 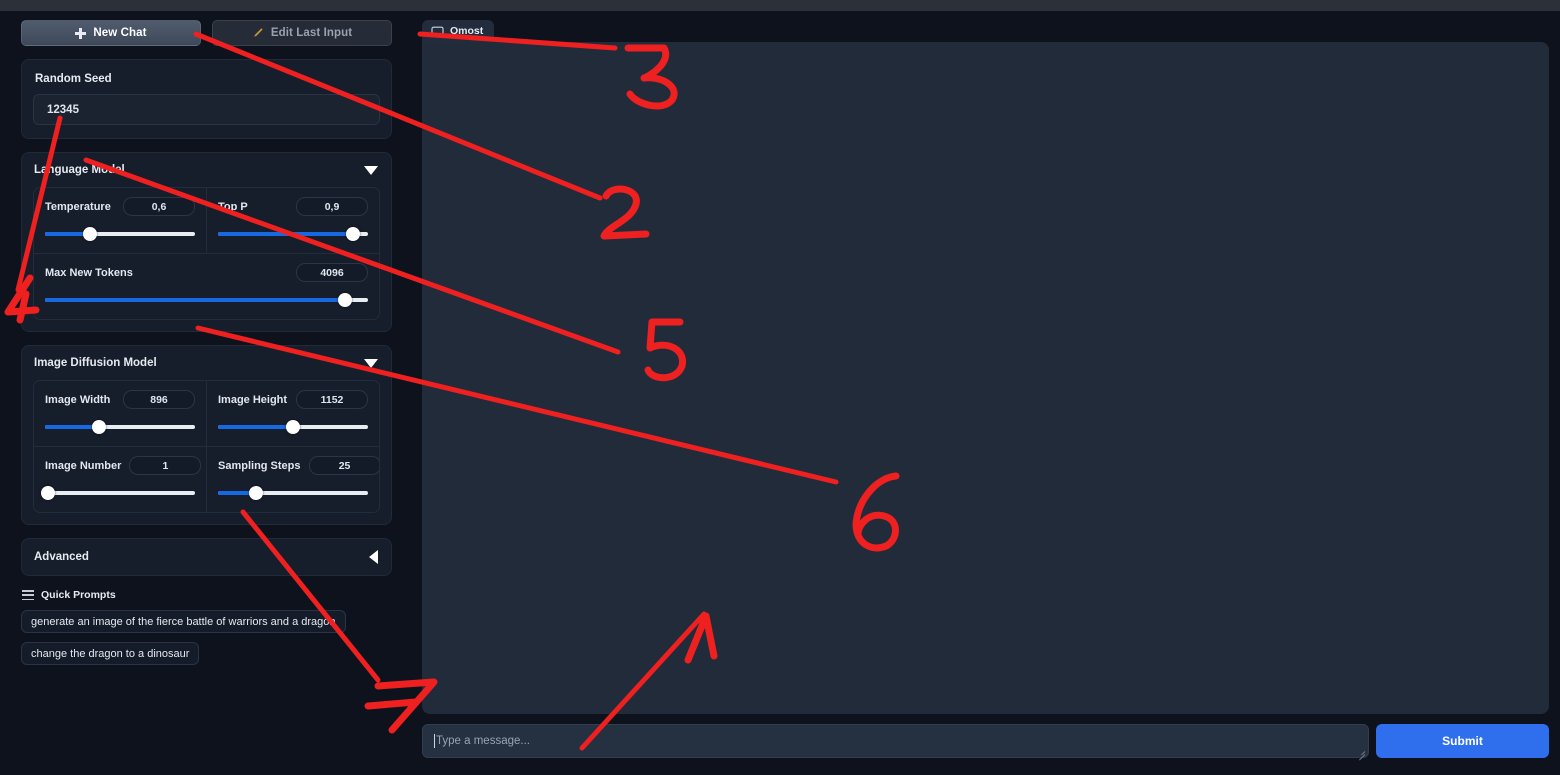 I want to click on top-p-value: 0,9, so click(x=332, y=206).